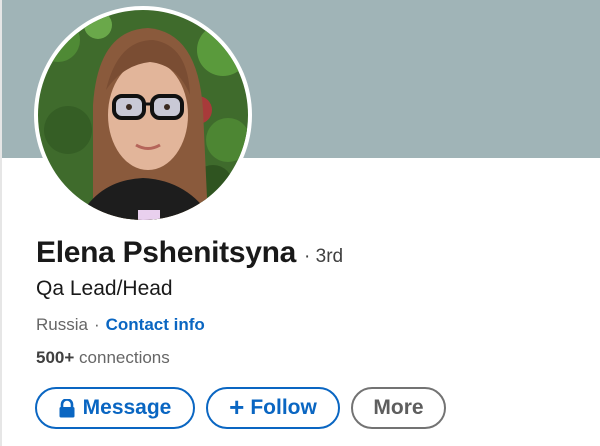 The image size is (600, 446). I want to click on connections-label: connections, so click(124, 357).